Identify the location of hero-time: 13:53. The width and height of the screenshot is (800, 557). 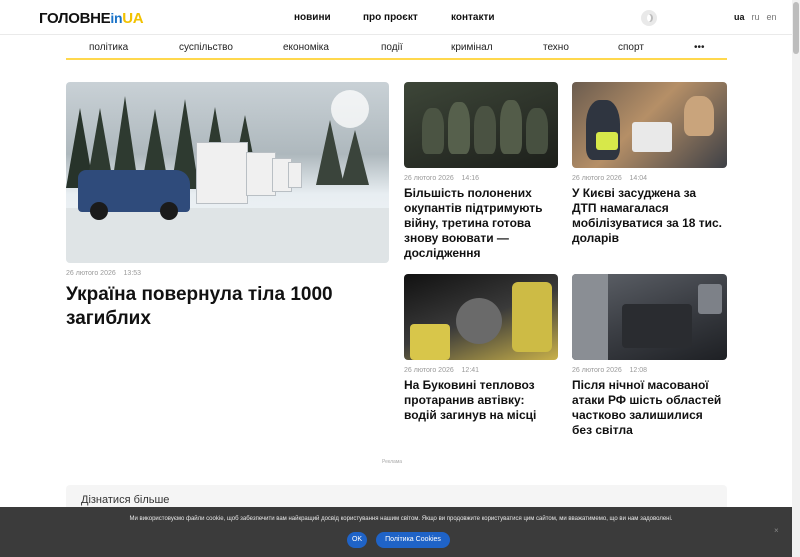
(132, 273).